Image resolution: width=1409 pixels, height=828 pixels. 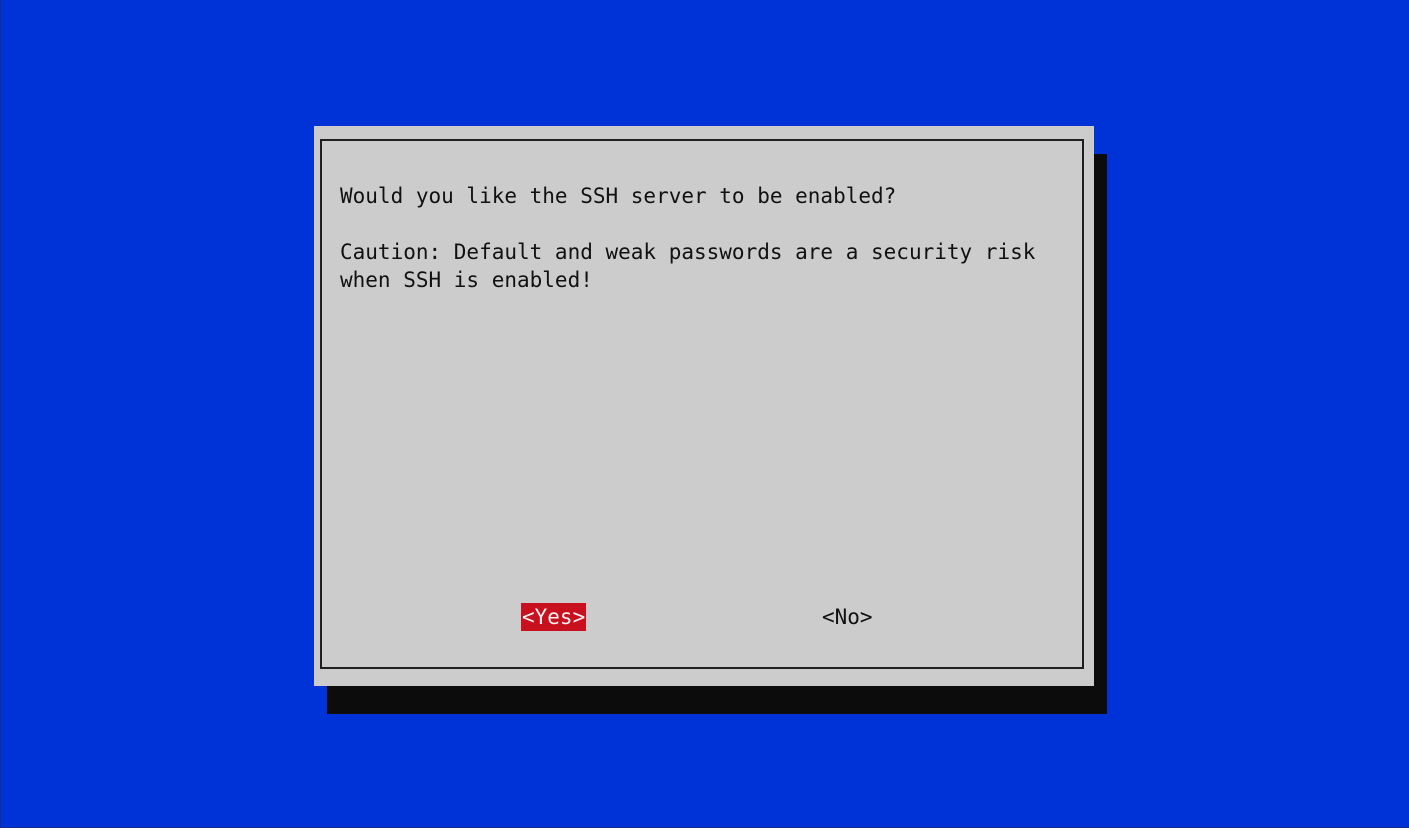 What do you see at coordinates (466, 280) in the screenshot?
I see `dialog-caution-line-2: when SSH is enabled!` at bounding box center [466, 280].